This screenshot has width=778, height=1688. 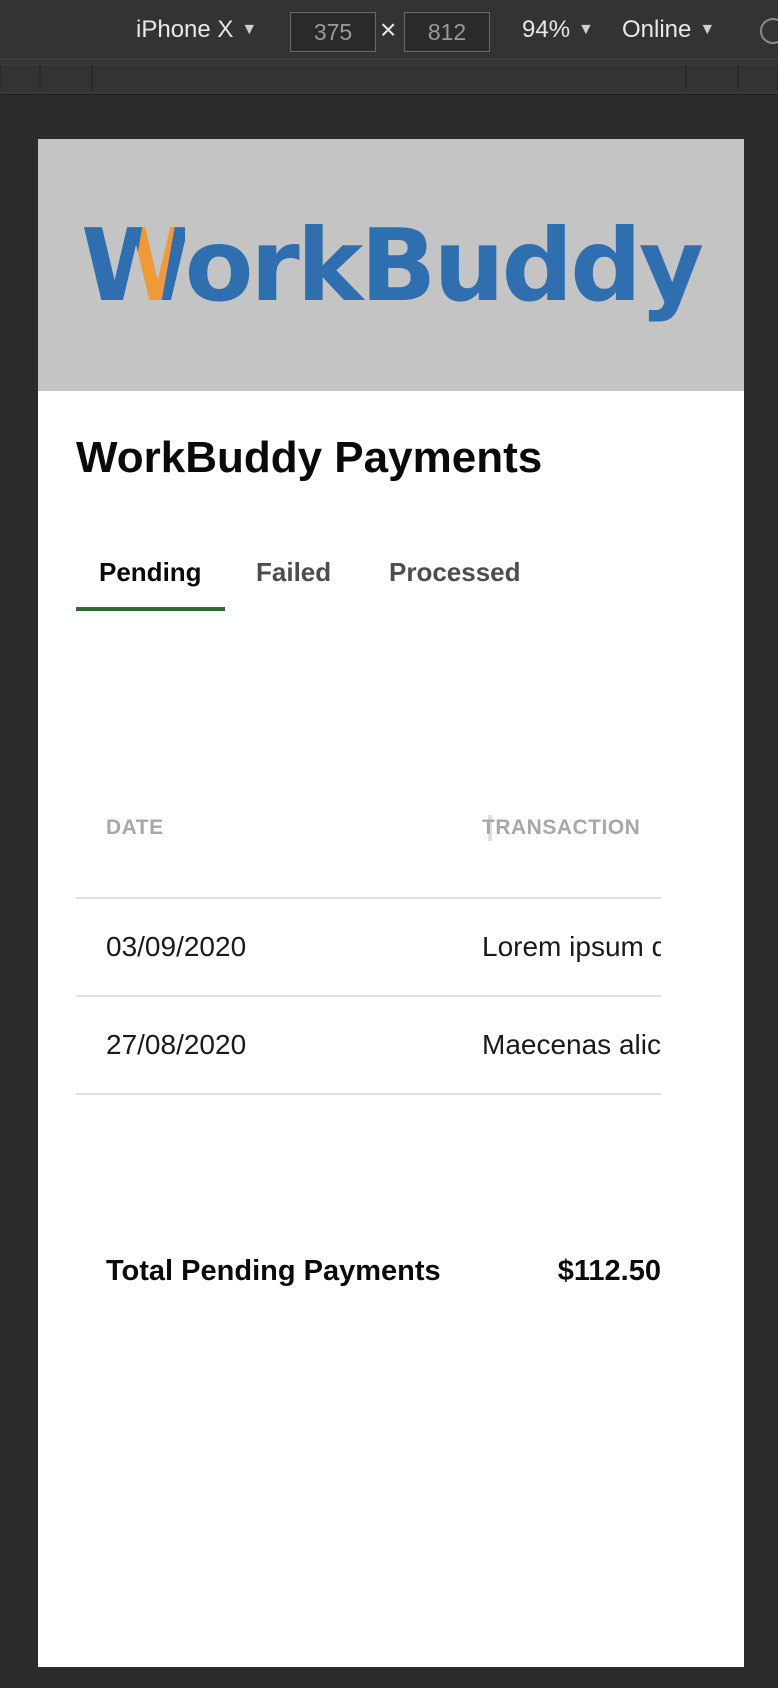 I want to click on tab-pending: Pending, so click(x=150, y=575).